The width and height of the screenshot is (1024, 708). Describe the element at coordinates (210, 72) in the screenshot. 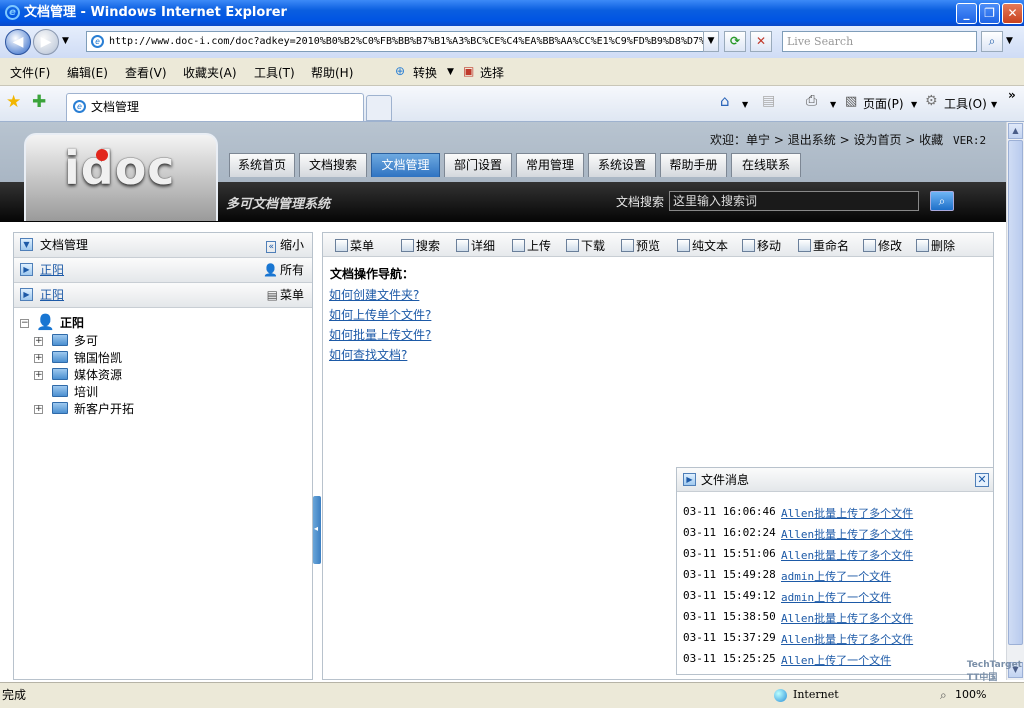

I see `menu-favorites: 收藏夹(A)` at that location.